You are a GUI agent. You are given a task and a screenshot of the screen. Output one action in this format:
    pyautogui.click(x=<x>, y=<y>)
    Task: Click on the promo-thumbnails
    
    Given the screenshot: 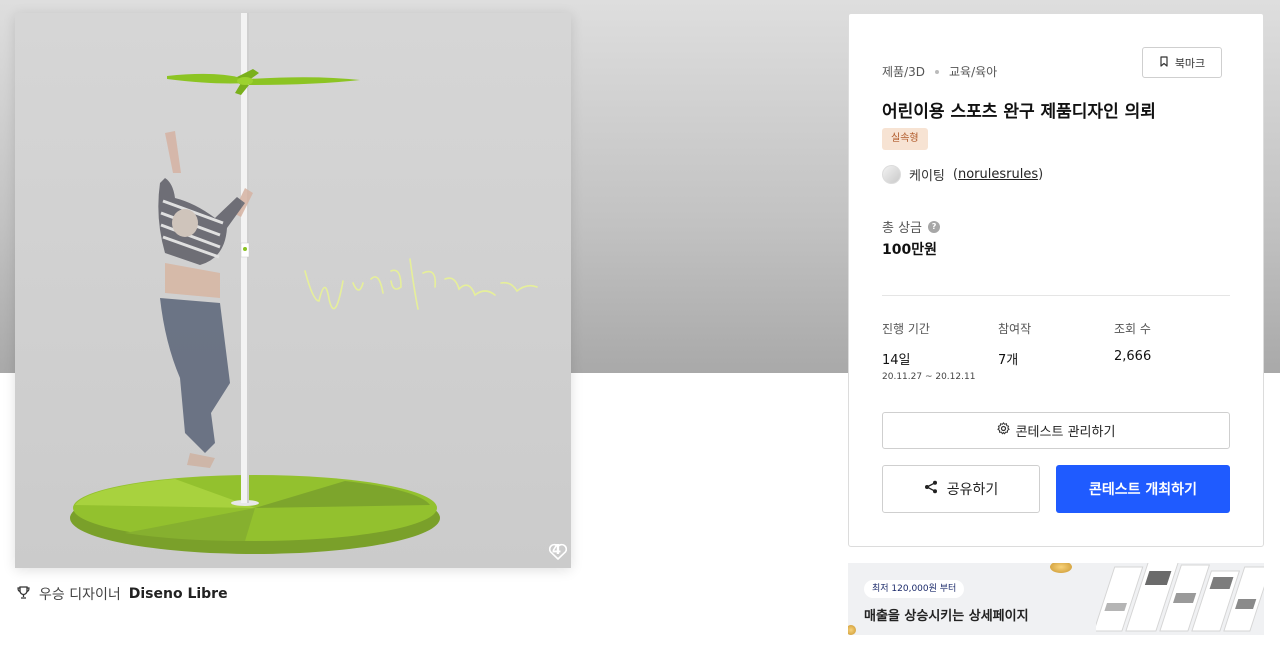 What is the action you would take?
    pyautogui.click(x=1180, y=597)
    